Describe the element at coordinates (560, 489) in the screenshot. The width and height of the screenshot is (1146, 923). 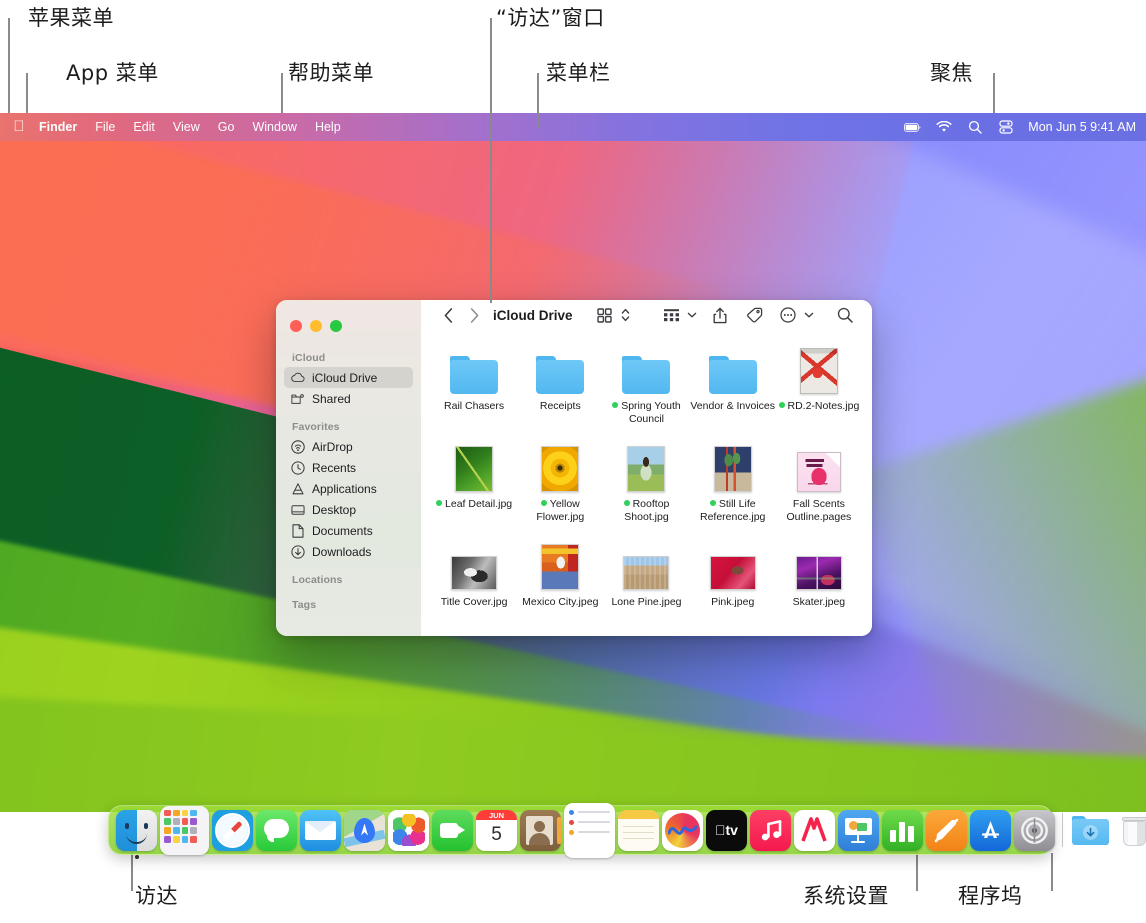
I see `file-item: Yellow Flower.jpg` at that location.